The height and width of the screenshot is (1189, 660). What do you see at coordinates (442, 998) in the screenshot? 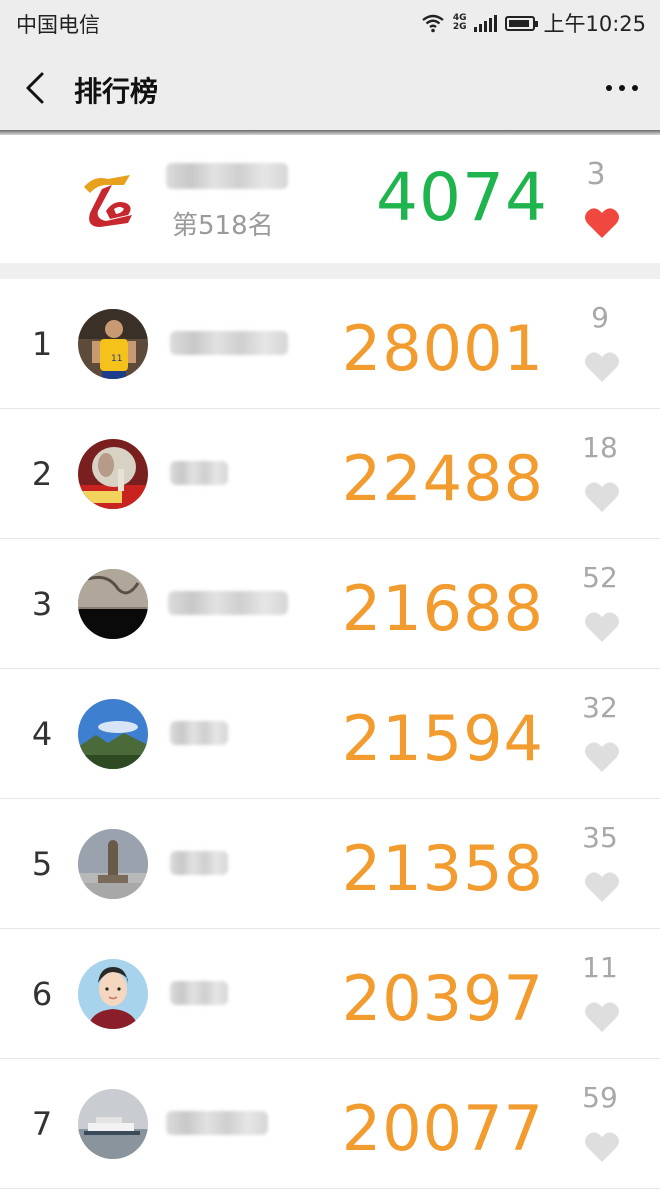
I see `step-count: 20397` at bounding box center [442, 998].